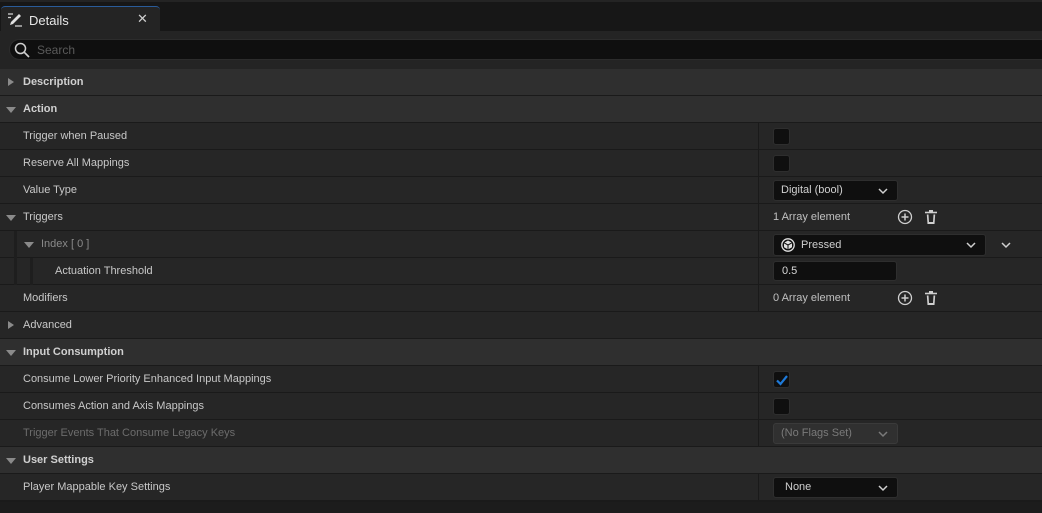 This screenshot has width=1042, height=513. I want to click on dropdown-value: (No Flags Set), so click(816, 433).